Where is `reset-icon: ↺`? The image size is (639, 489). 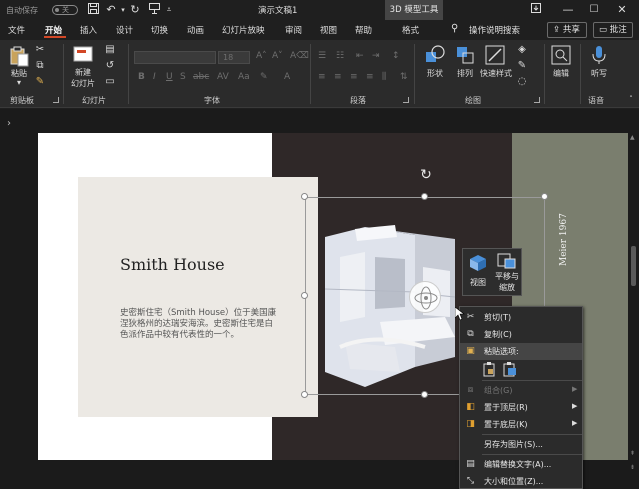
reset-icon: ↺ is located at coordinates (110, 65).